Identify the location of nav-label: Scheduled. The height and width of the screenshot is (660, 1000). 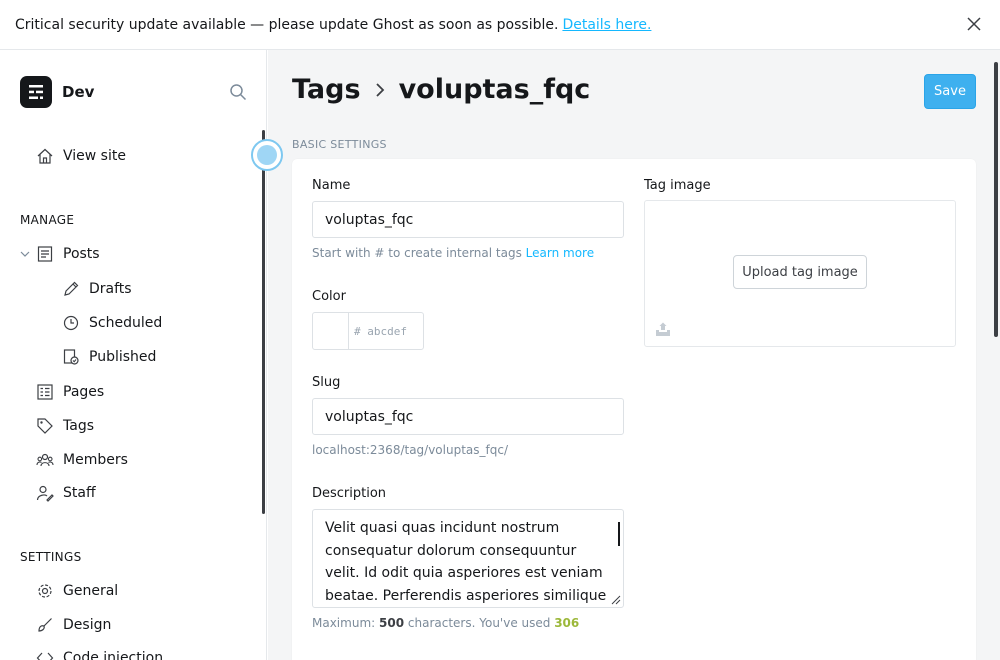
(126, 323).